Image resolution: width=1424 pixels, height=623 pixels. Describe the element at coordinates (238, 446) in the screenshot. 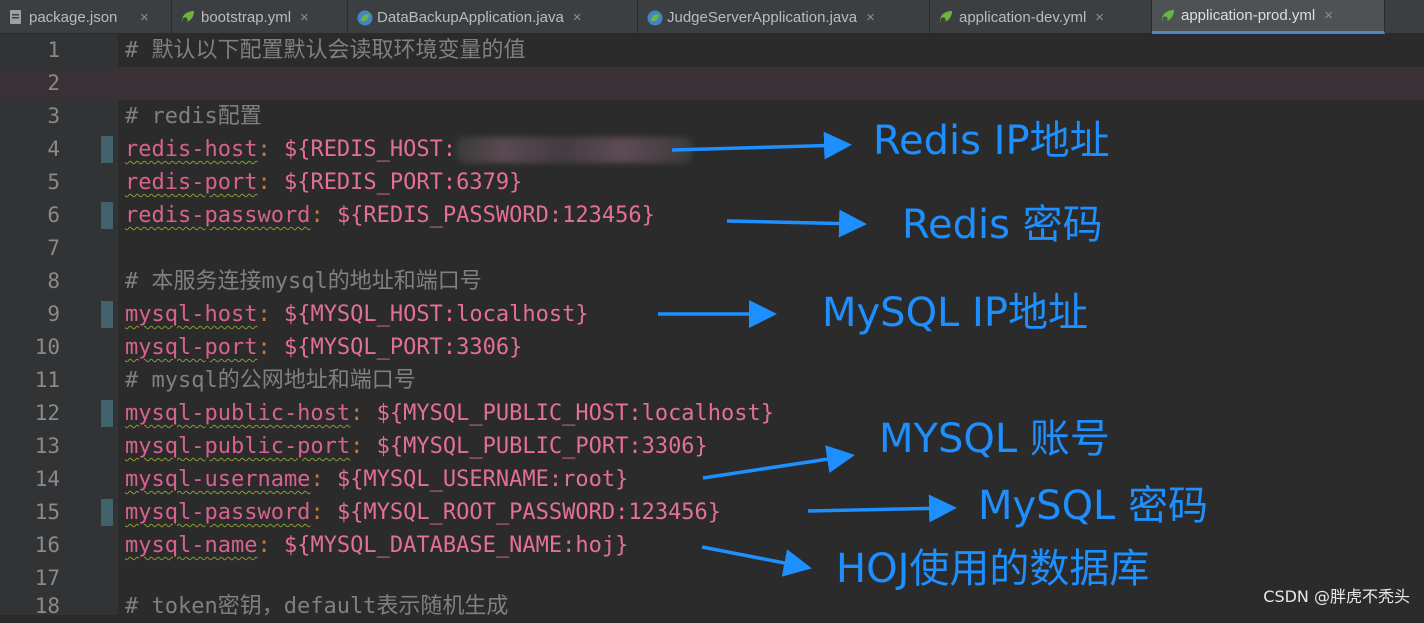

I see `yaml-key: mysql-public-port` at that location.